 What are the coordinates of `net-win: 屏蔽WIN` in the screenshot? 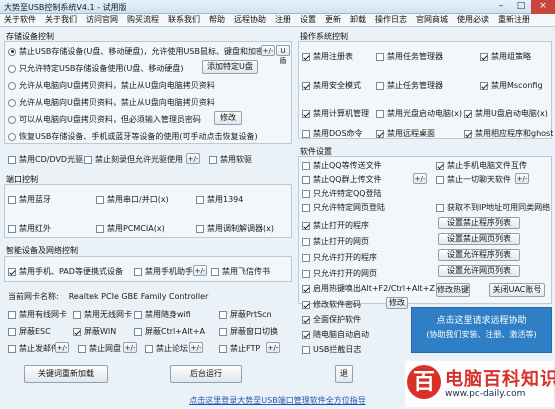 It's located at (94, 331).